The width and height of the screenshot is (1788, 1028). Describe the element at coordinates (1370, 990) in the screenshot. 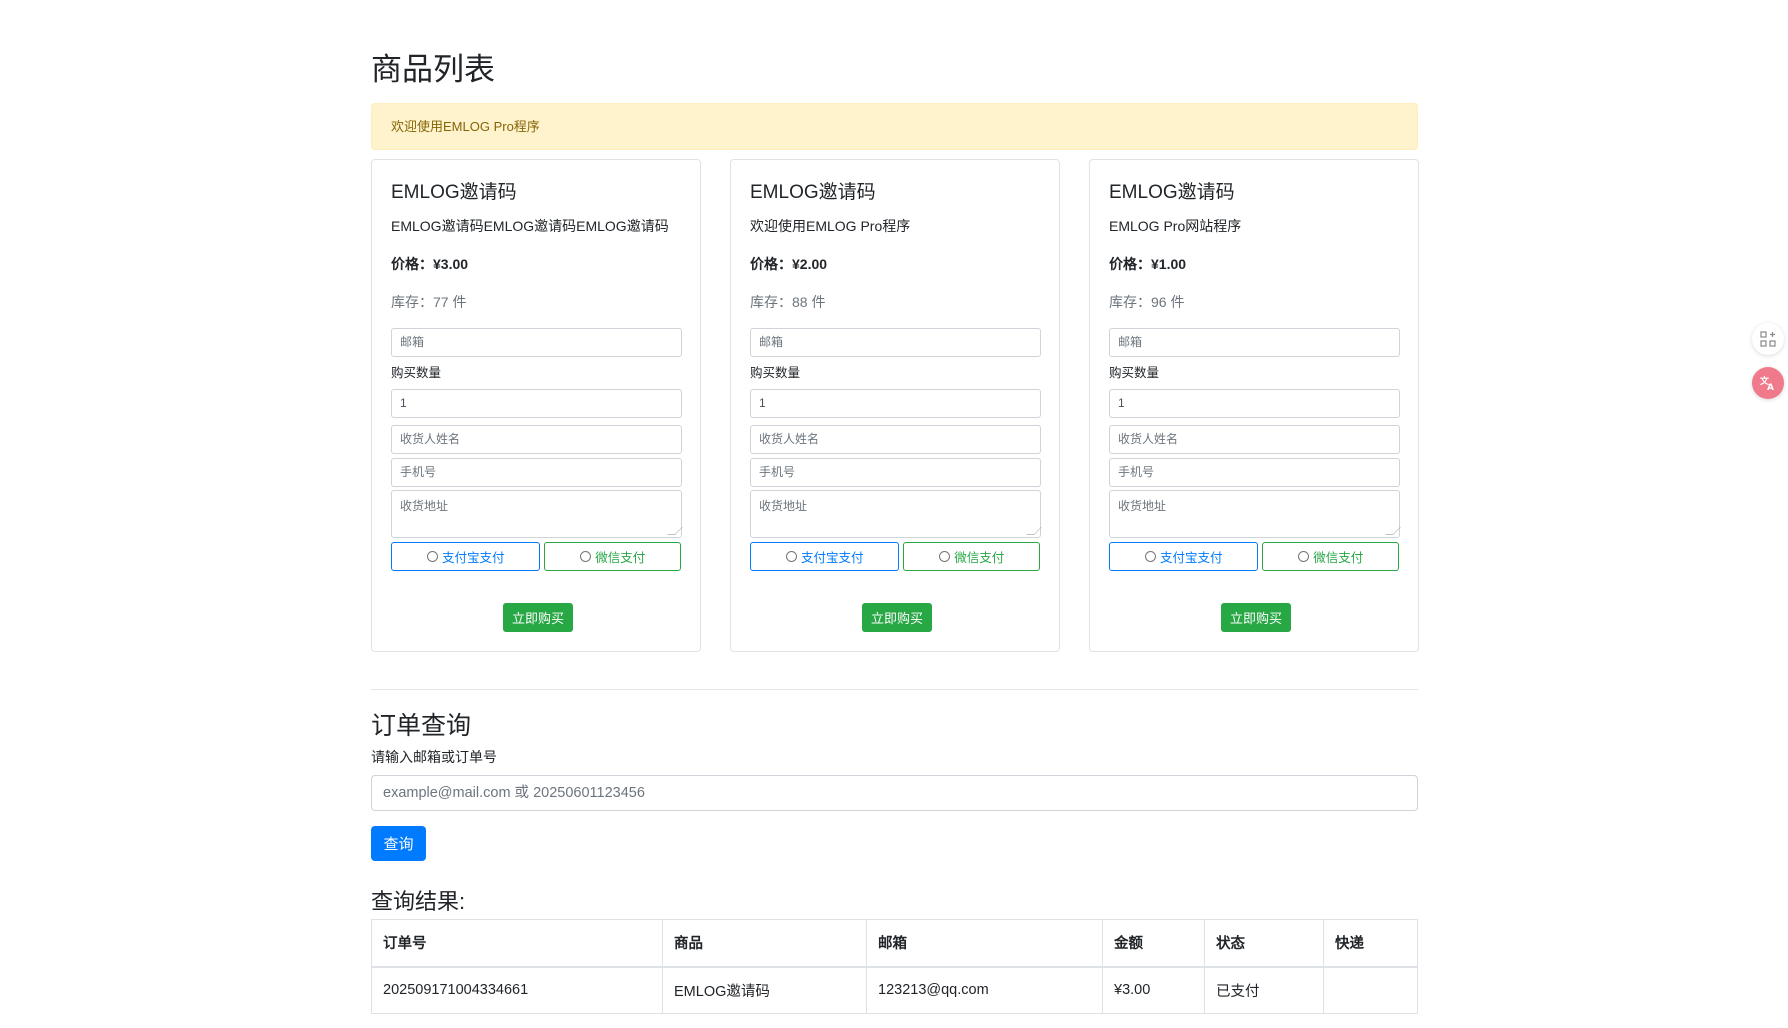

I see `express-cell` at that location.